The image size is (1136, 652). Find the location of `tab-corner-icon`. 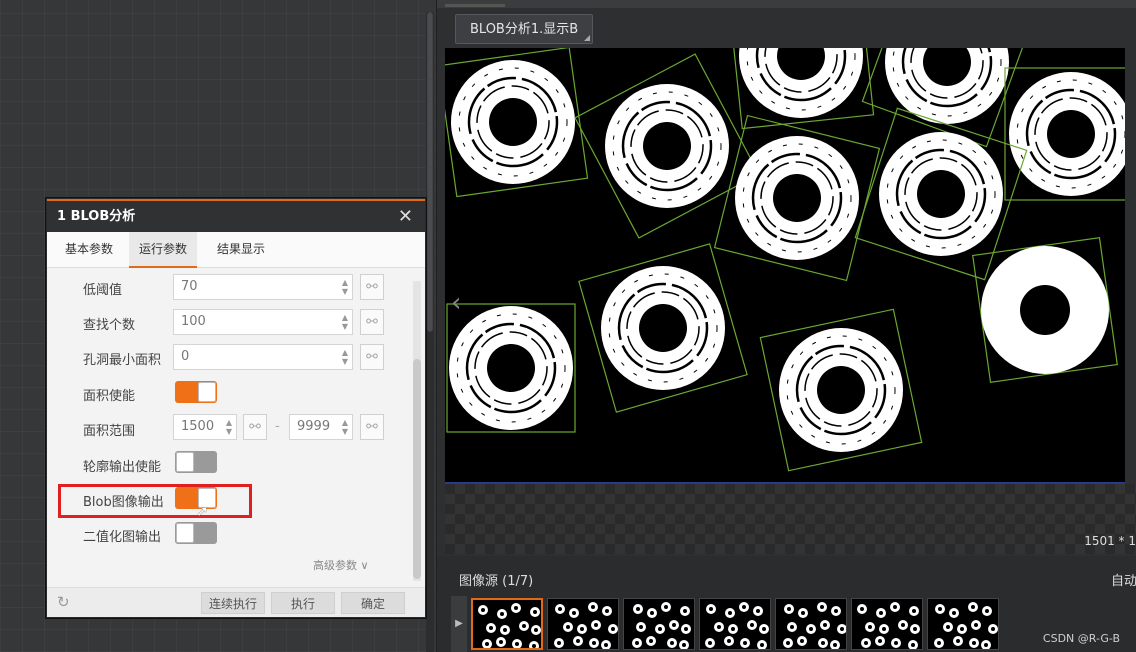

tab-corner-icon is located at coordinates (587, 38).